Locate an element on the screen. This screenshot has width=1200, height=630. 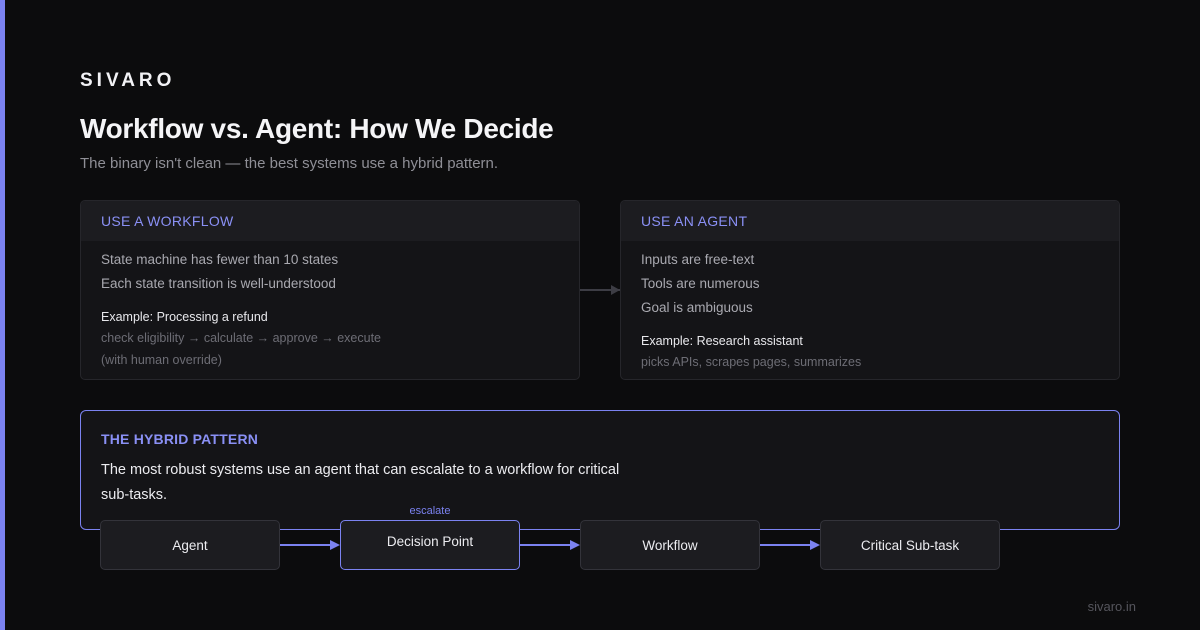
workflow-criterion: Each state transition is well-understood is located at coordinates (218, 283).